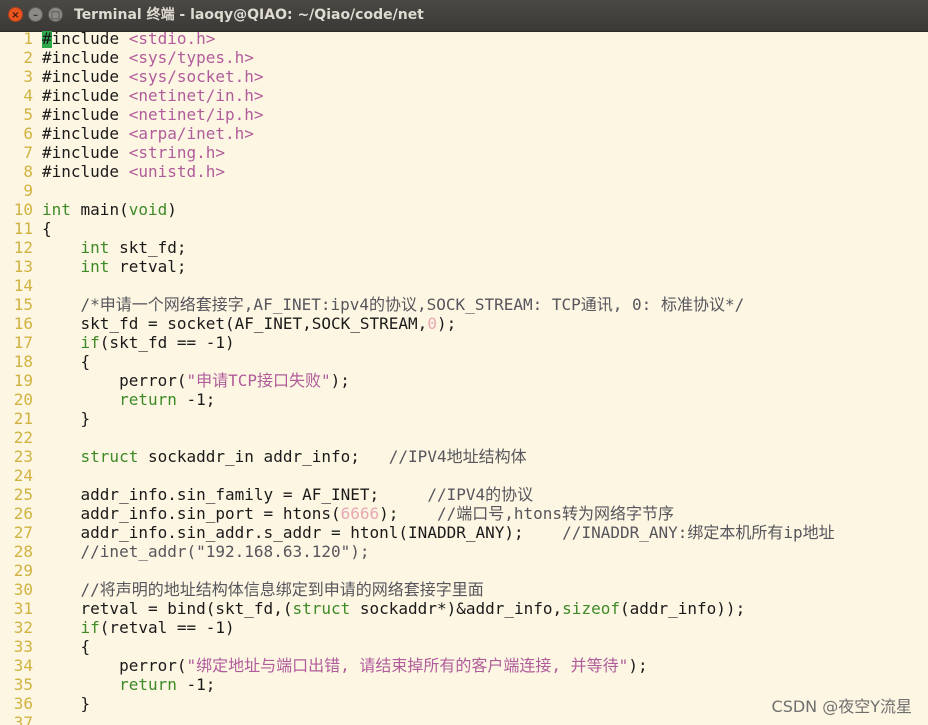  I want to click on code-line: 7 #include <string.h>, so click(112, 152).